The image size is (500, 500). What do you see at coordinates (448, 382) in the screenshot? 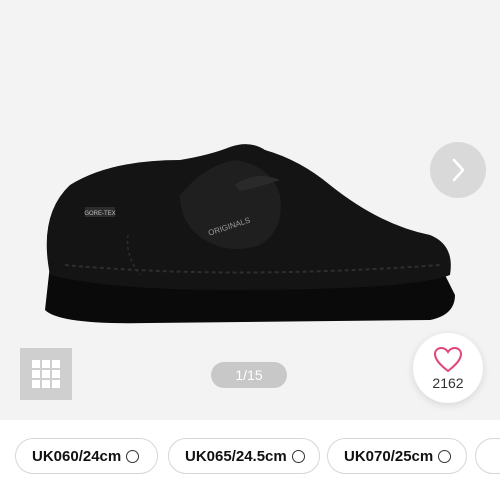
I see `favorite-count: 2162` at bounding box center [448, 382].